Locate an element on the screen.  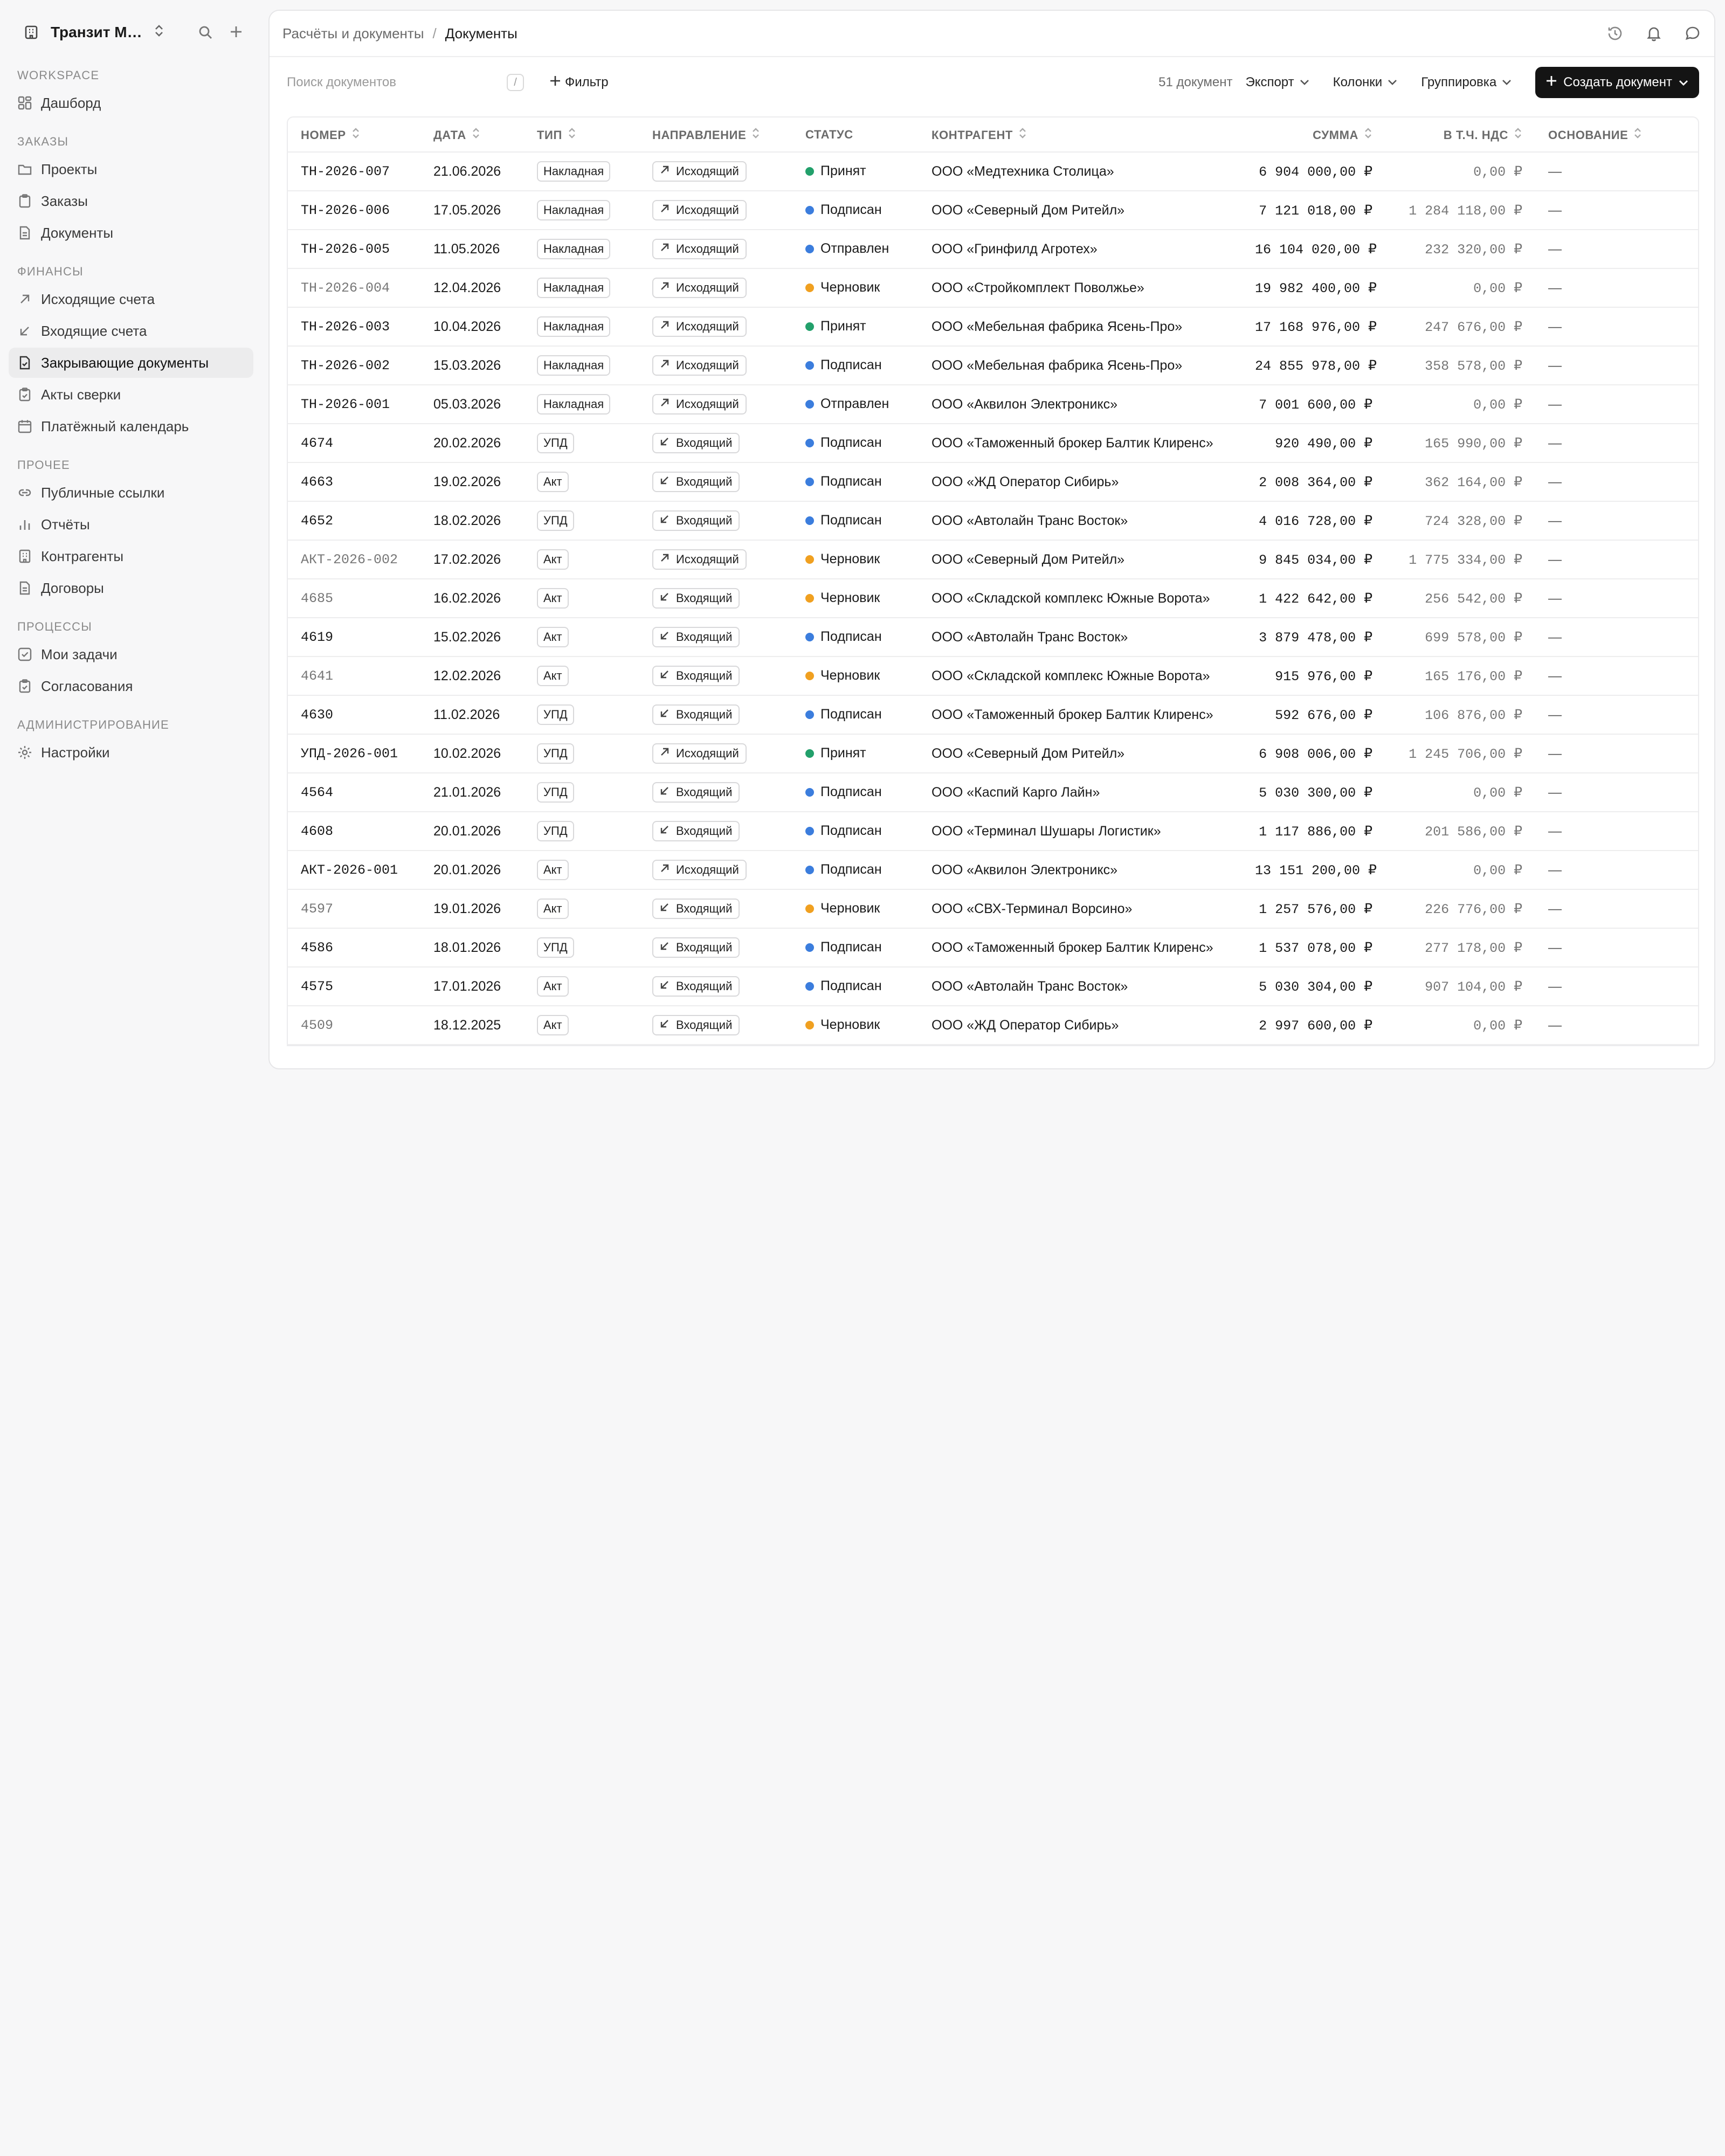
sidebar-item: Настройки is located at coordinates (131, 752).